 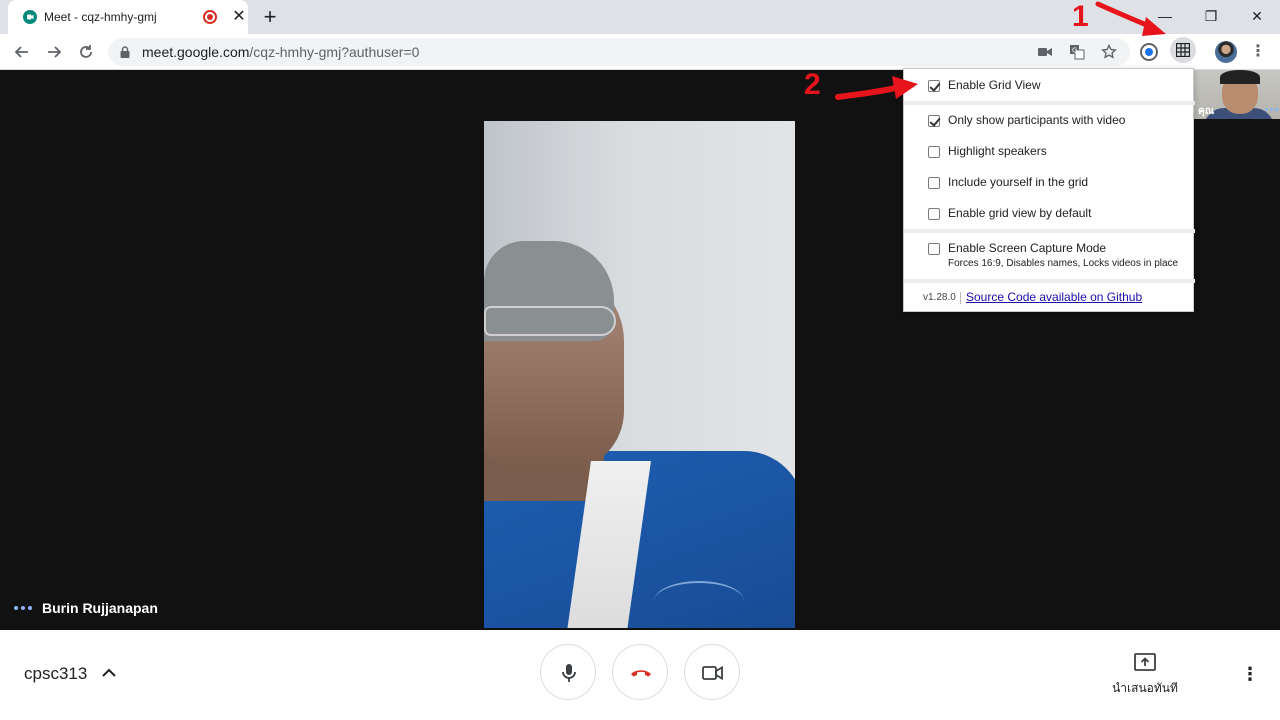 What do you see at coordinates (334, 52) in the screenshot?
I see `url-path: /cqz-hmhy-gmj?authuser=0` at bounding box center [334, 52].